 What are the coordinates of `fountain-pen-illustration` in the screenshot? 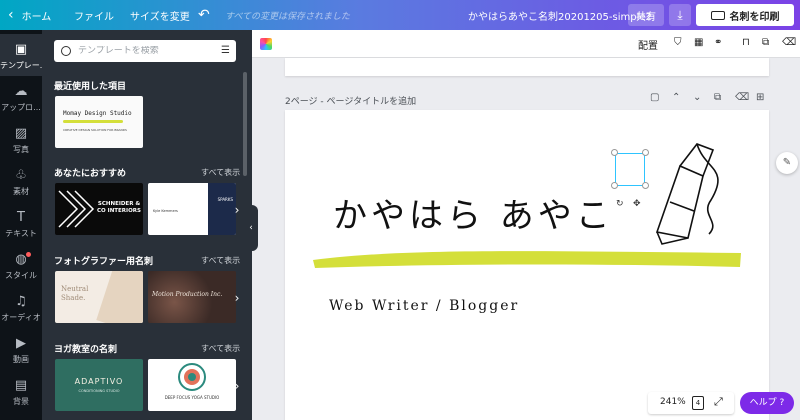 It's located at (687, 194).